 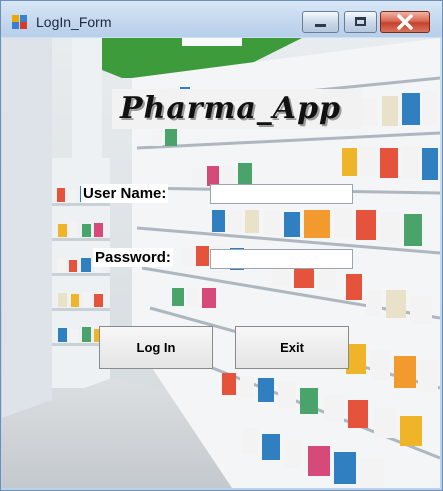 What do you see at coordinates (281, 259) in the screenshot?
I see `password-input` at bounding box center [281, 259].